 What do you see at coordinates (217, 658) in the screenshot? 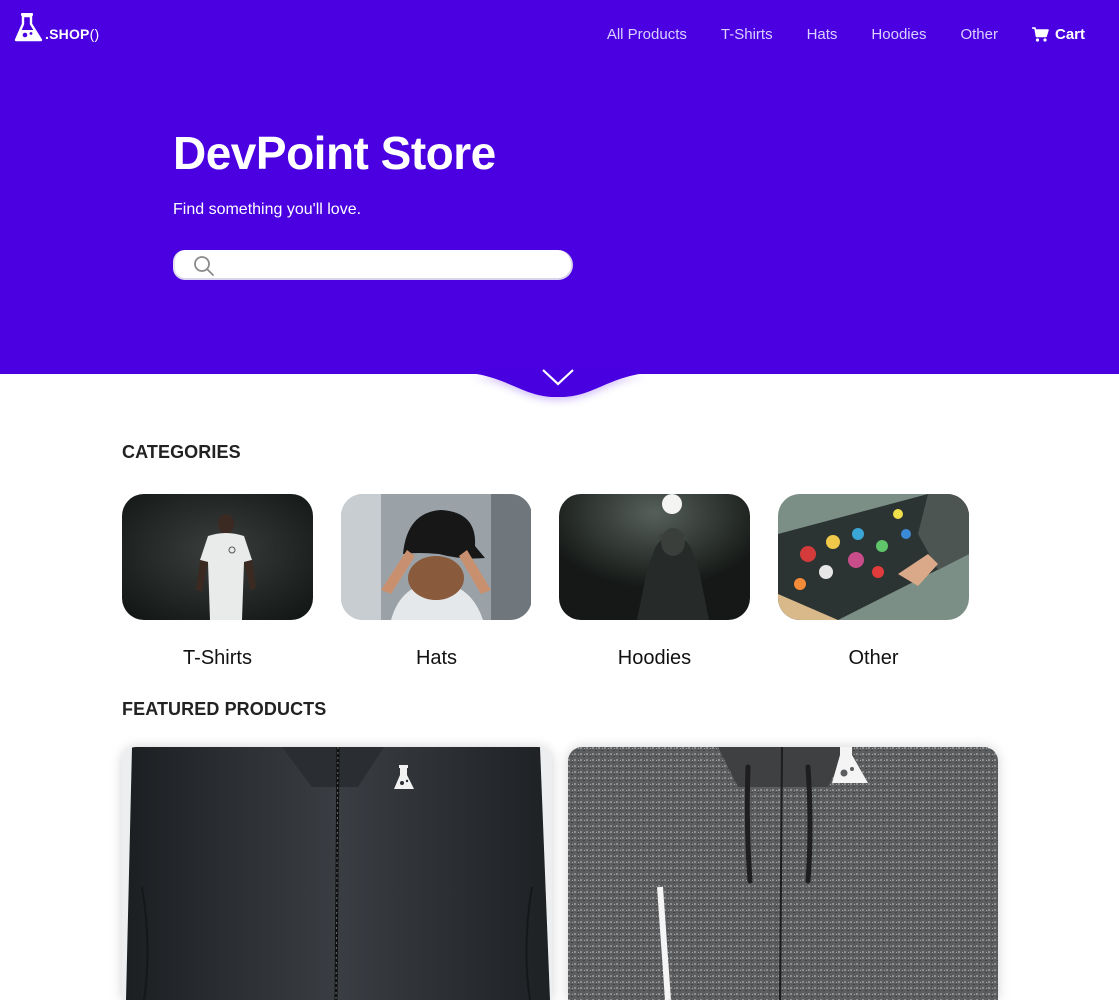
I see `category-label-t-shirts: T-Shirts` at bounding box center [217, 658].